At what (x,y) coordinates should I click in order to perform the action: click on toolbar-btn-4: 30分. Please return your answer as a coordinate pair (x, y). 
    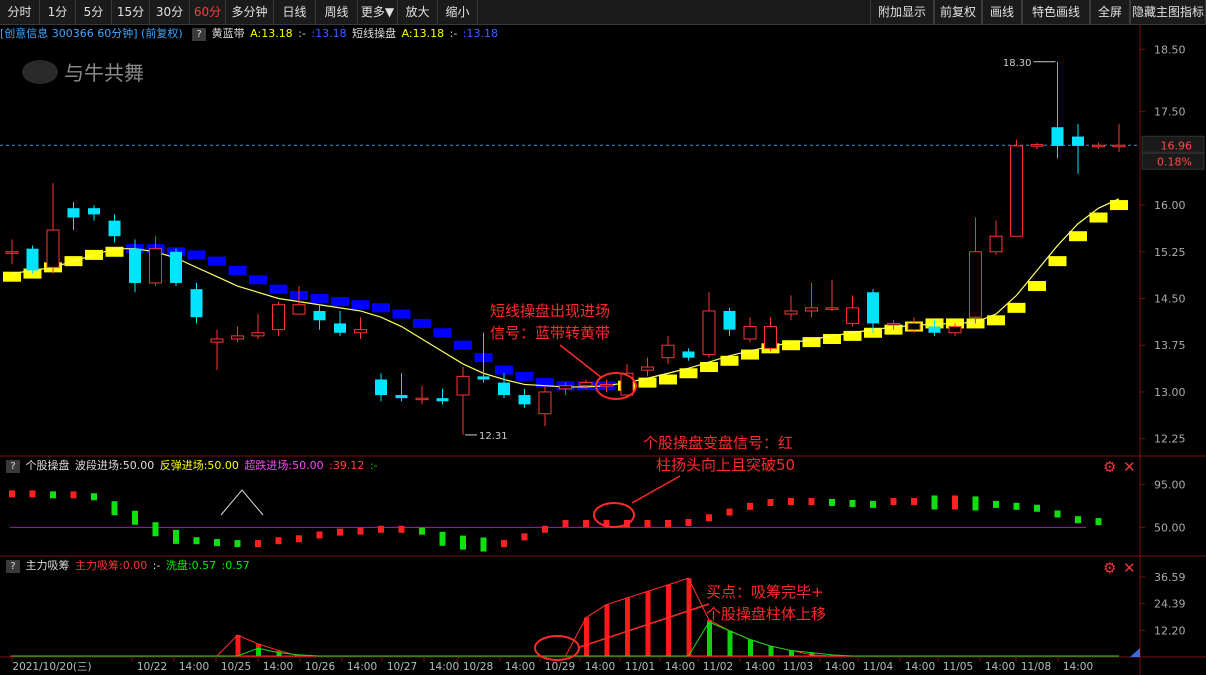
    Looking at the image, I should click on (170, 12).